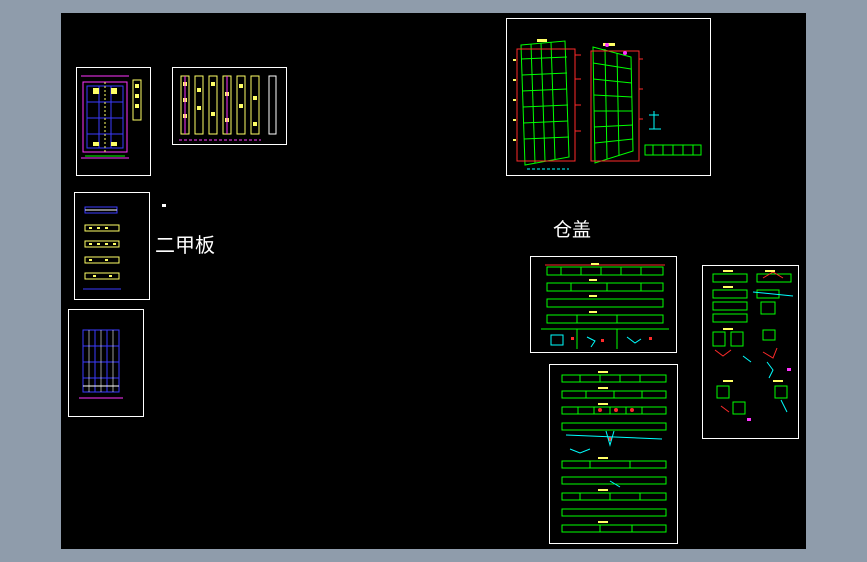  I want to click on point-marker, so click(164, 205).